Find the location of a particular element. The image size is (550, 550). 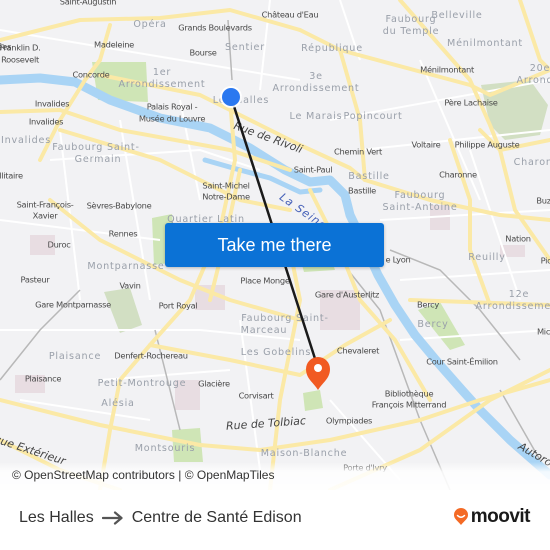

station-label: Père Lachaise is located at coordinates (470, 103).